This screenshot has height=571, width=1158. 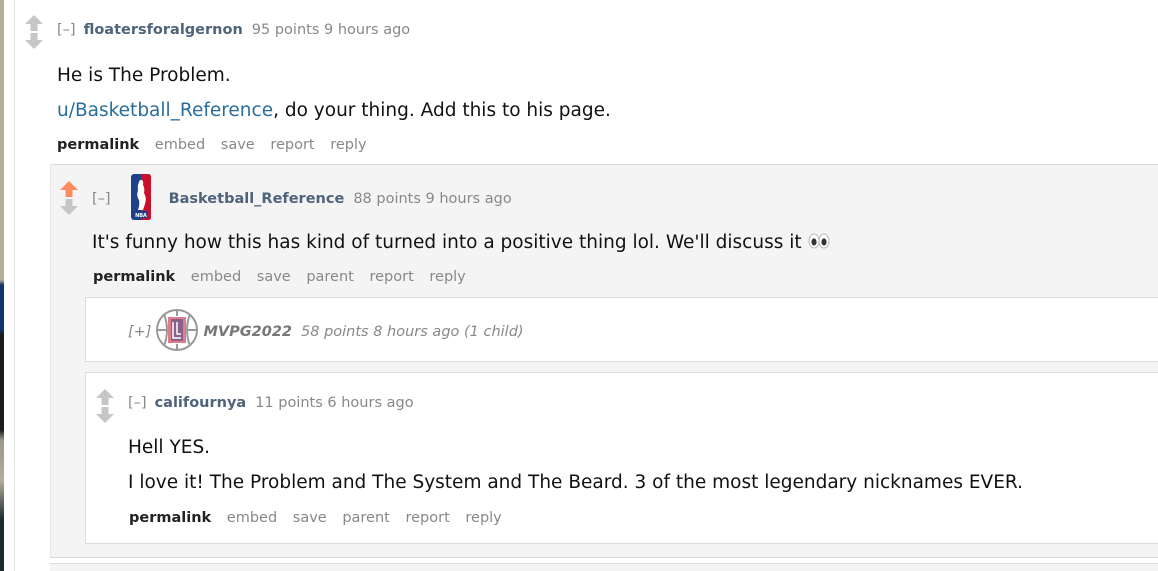 I want to click on author-link: Basketball_Reference, so click(x=257, y=199).